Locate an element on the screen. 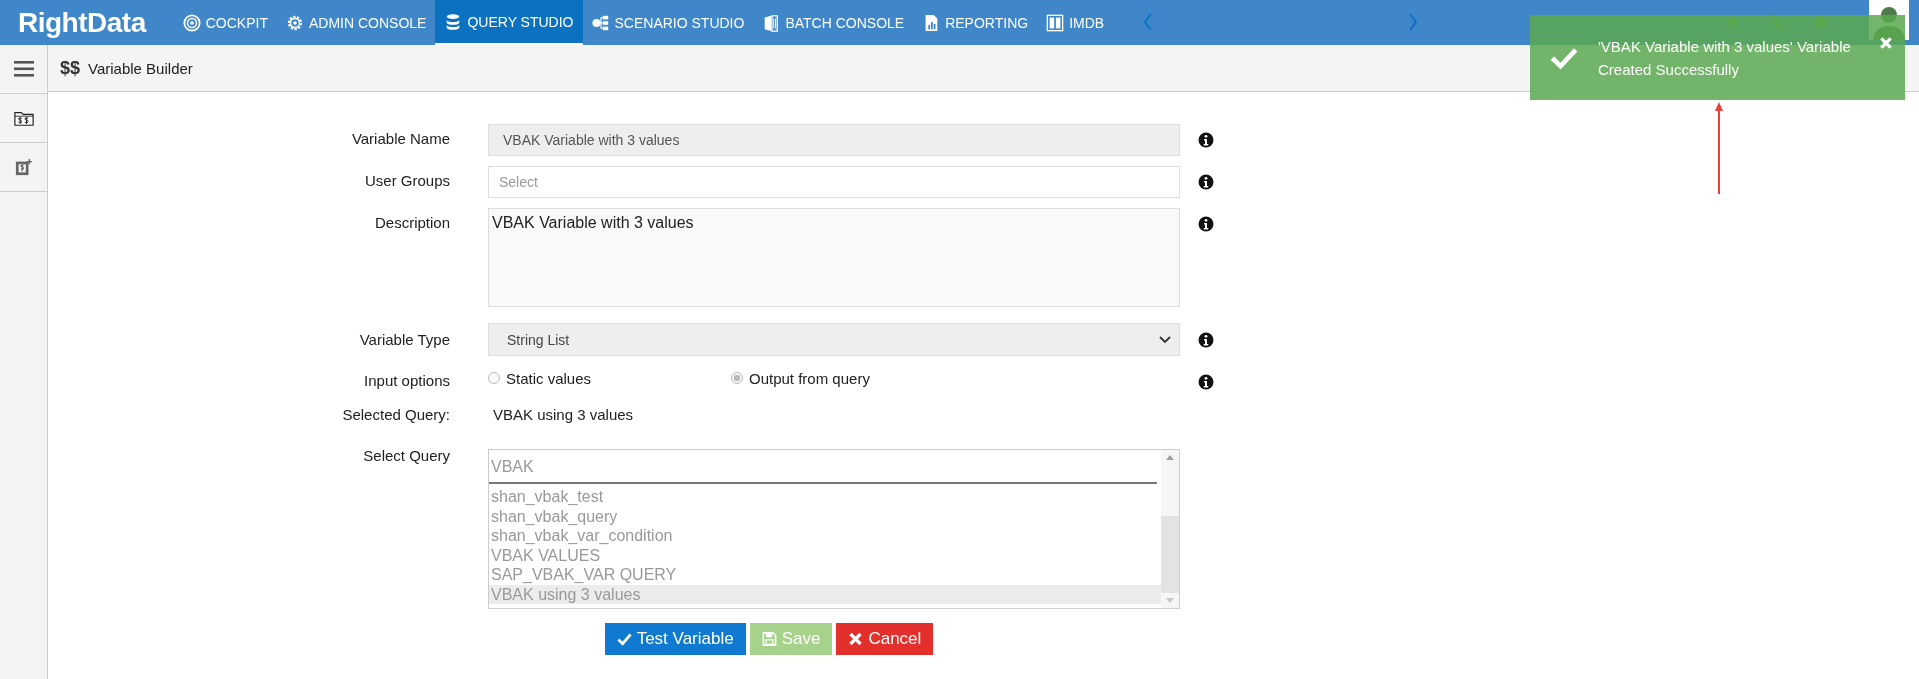 The height and width of the screenshot is (679, 1919). radio-label: Static values is located at coordinates (549, 378).